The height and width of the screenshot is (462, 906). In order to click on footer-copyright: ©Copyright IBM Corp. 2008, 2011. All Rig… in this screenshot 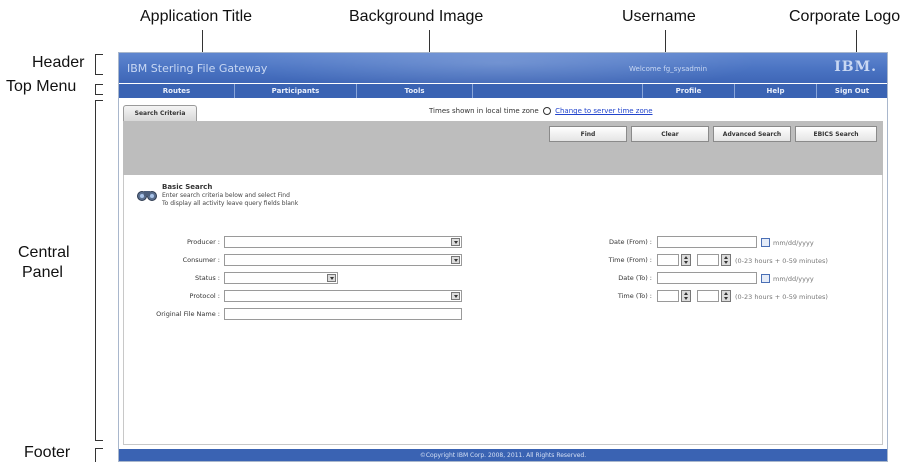, I will do `click(503, 455)`.